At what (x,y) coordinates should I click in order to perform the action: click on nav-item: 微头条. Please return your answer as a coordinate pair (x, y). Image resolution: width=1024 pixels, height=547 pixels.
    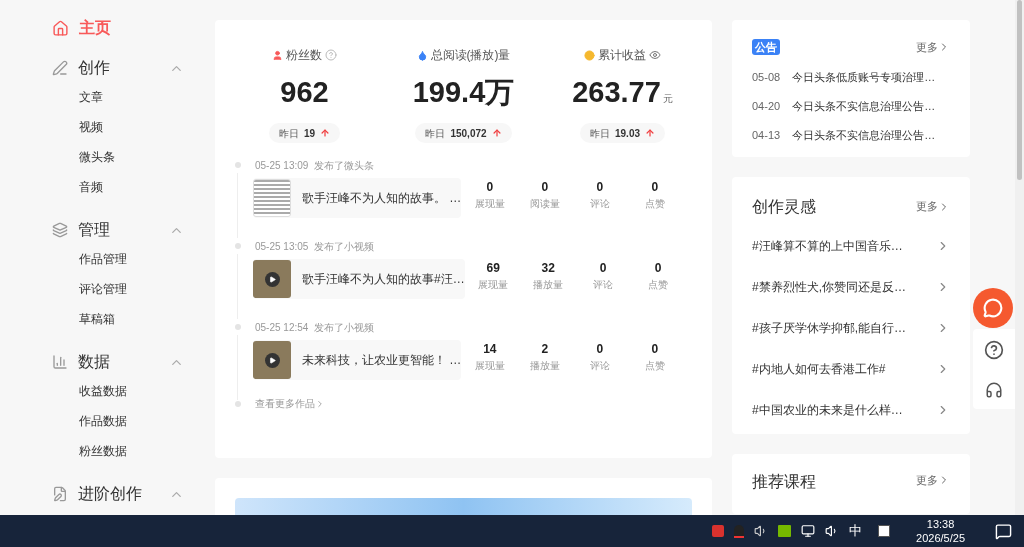
    Looking at the image, I should click on (147, 157).